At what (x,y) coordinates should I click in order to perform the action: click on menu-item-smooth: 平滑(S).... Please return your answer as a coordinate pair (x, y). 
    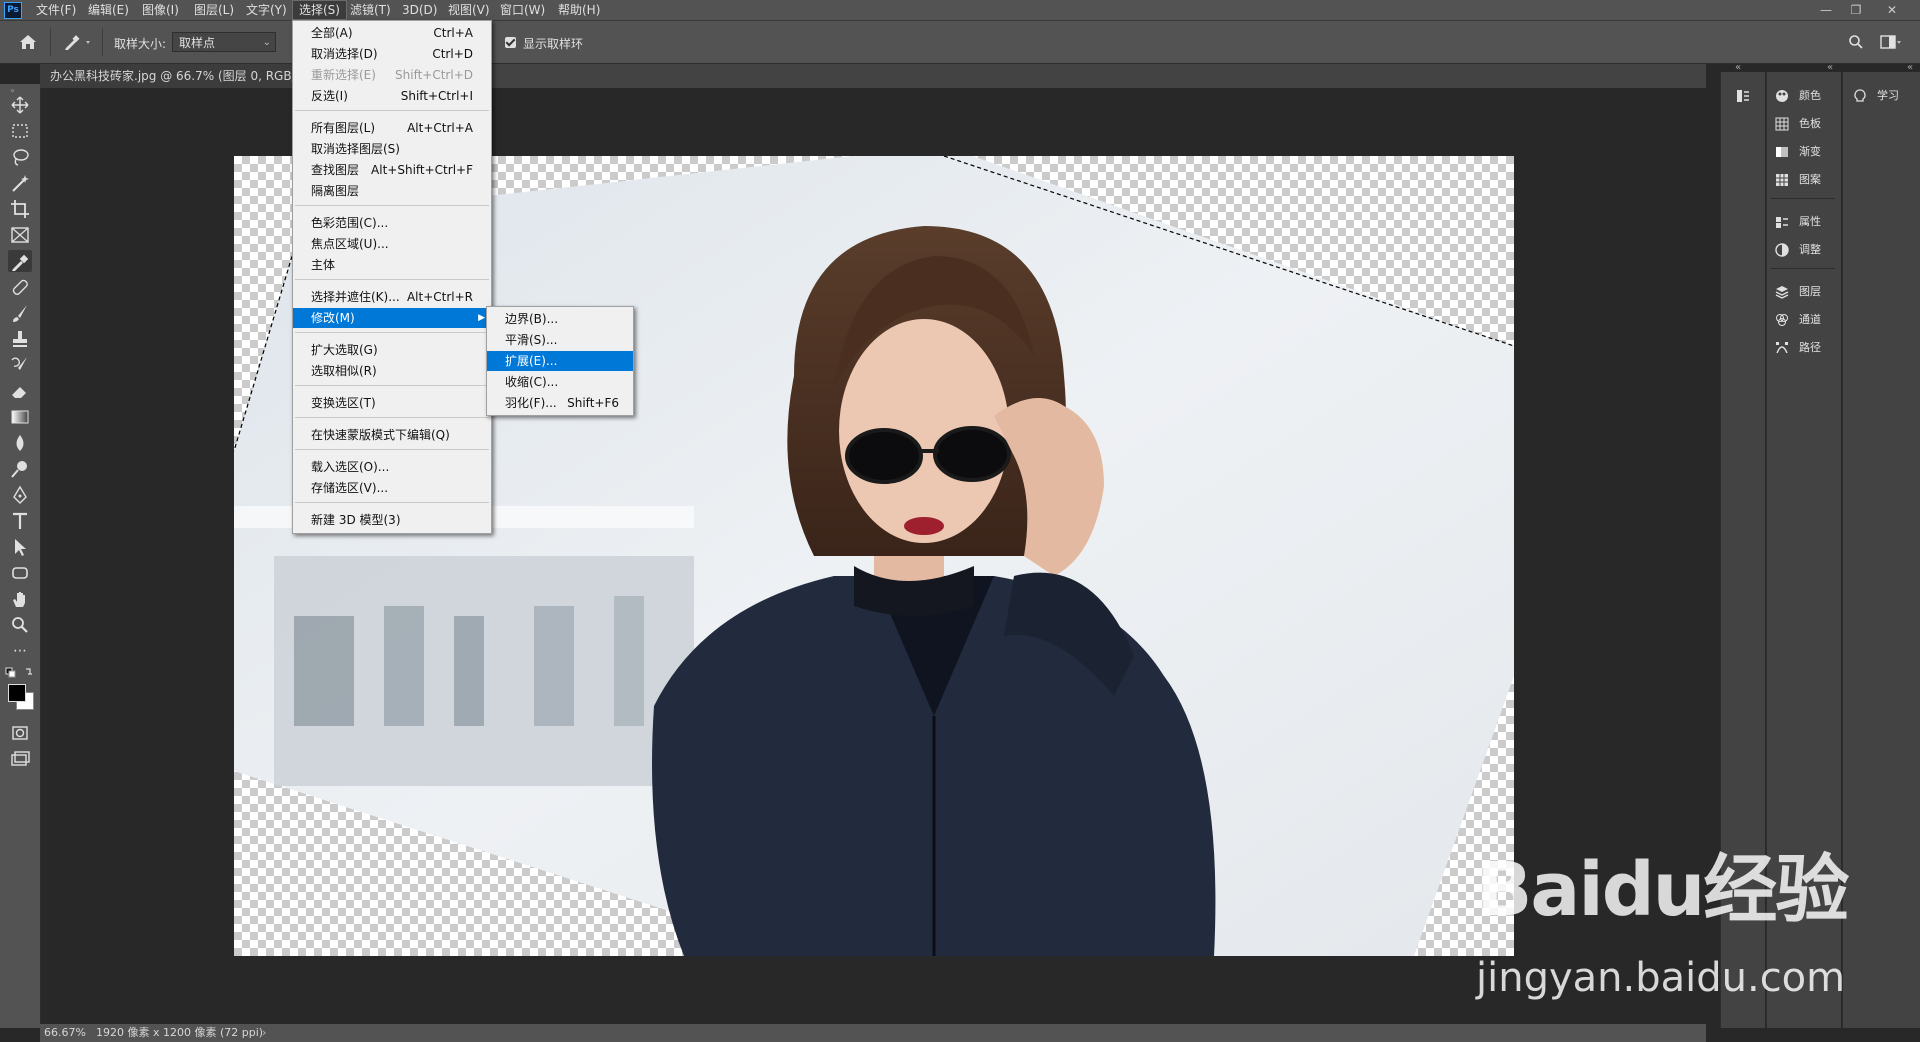
    Looking at the image, I should click on (560, 340).